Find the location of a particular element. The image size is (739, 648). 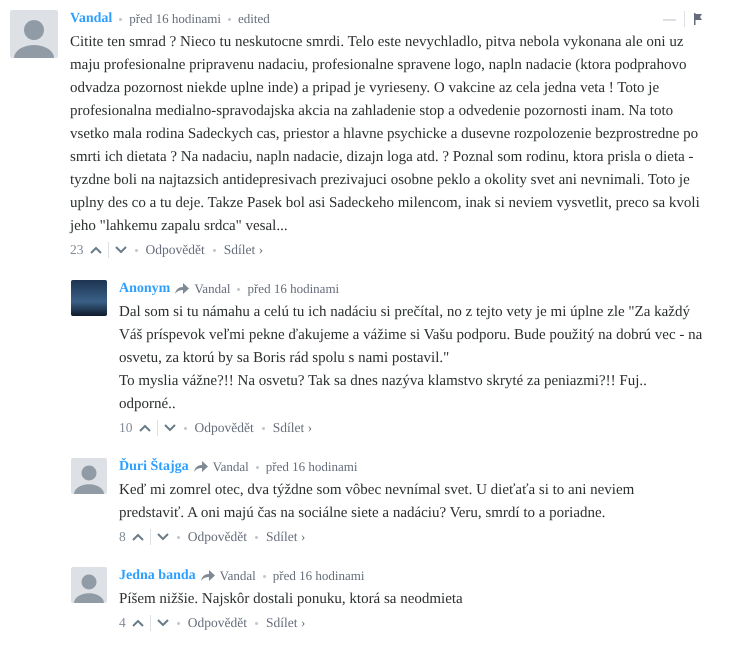

author-link: Anonym is located at coordinates (144, 289).